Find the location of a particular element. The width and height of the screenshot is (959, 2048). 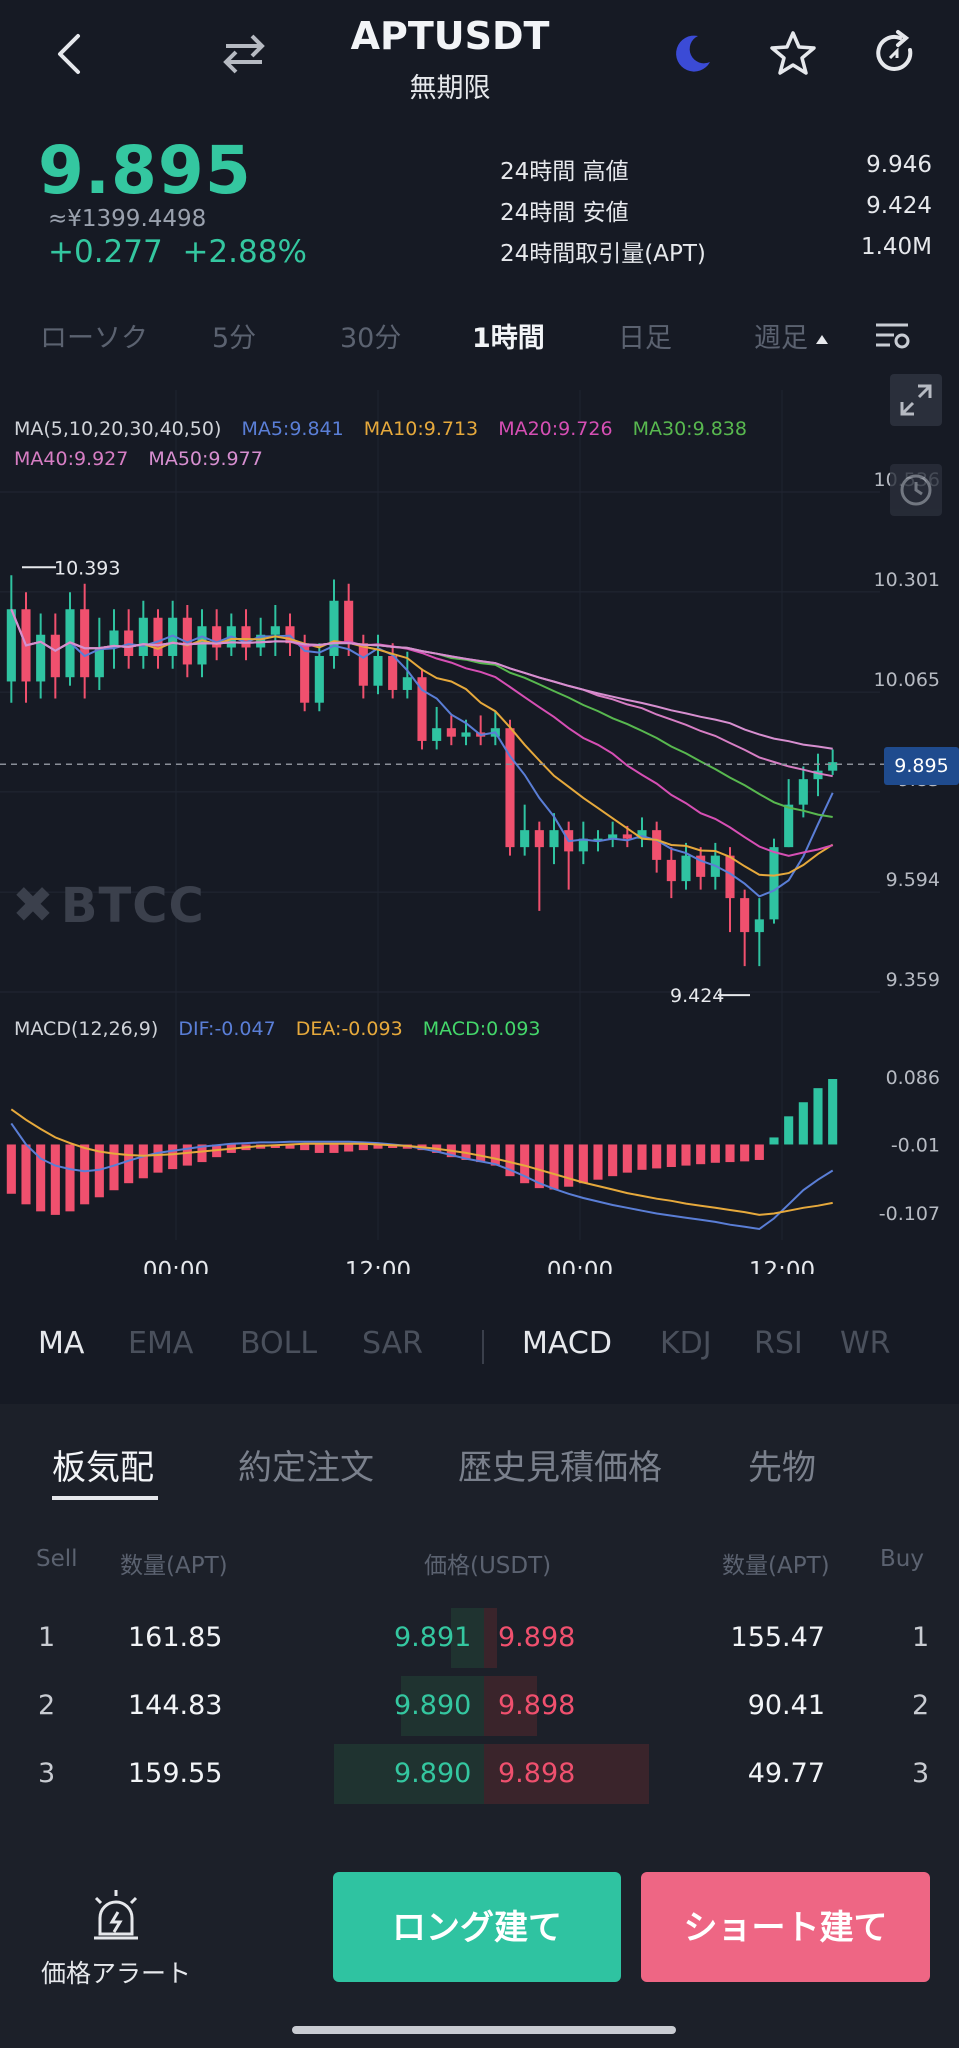

buy-qty: 90.41 is located at coordinates (786, 1705).